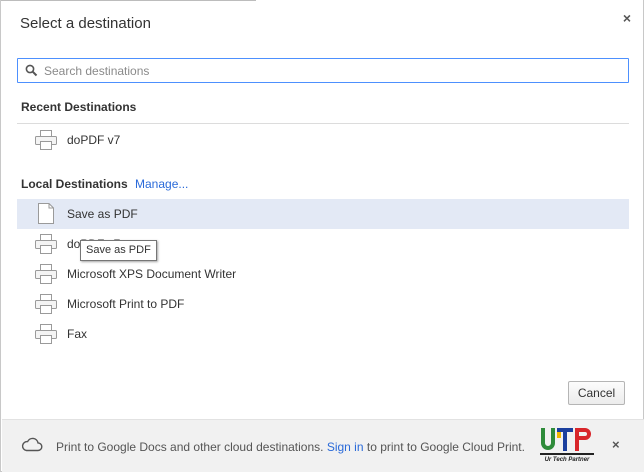 The width and height of the screenshot is (644, 472). Describe the element at coordinates (85, 23) in the screenshot. I see `dialog-title: Select a destination` at that location.